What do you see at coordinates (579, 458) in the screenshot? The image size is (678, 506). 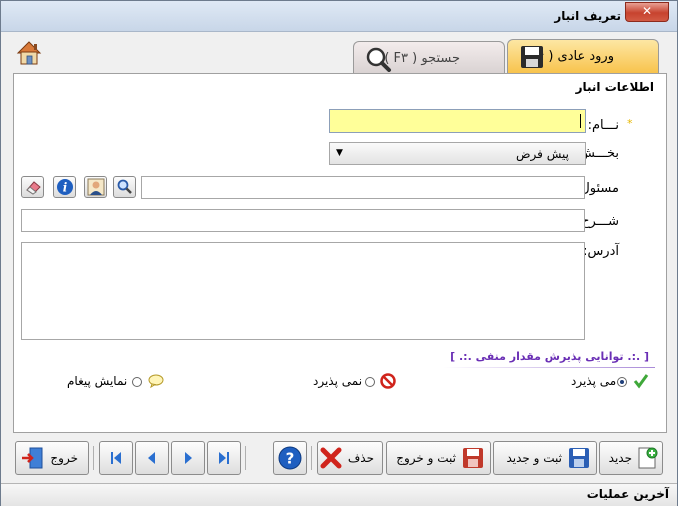 I see `save-icon` at bounding box center [579, 458].